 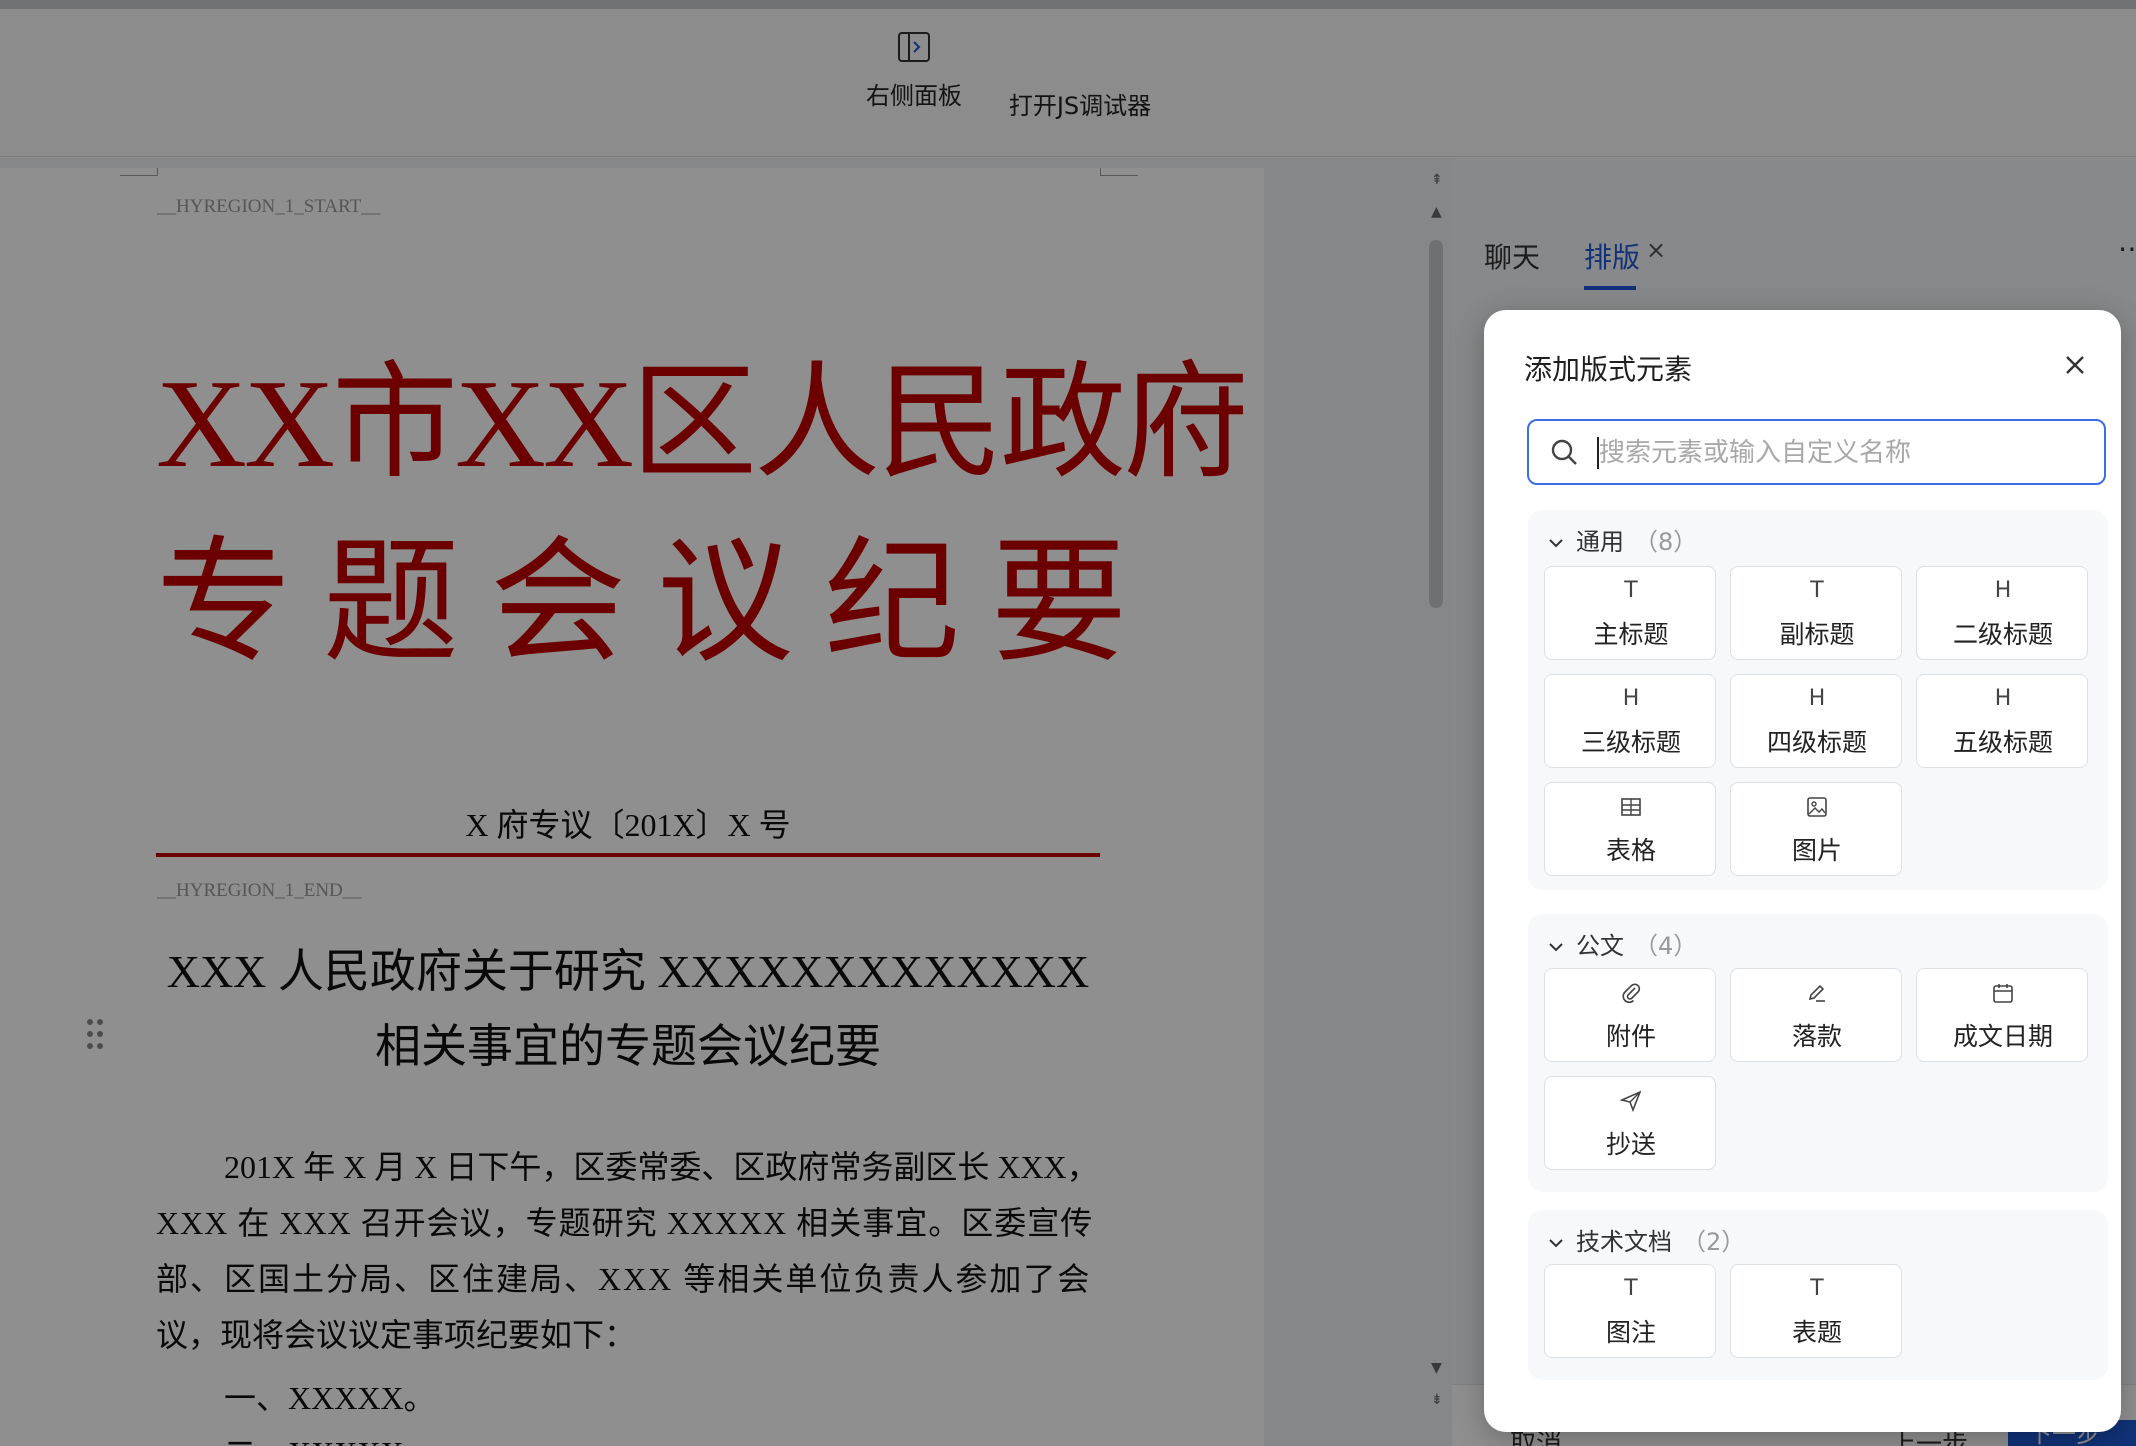 What do you see at coordinates (1816, 721) in the screenshot?
I see `element-heading-4: H 四级标题` at bounding box center [1816, 721].